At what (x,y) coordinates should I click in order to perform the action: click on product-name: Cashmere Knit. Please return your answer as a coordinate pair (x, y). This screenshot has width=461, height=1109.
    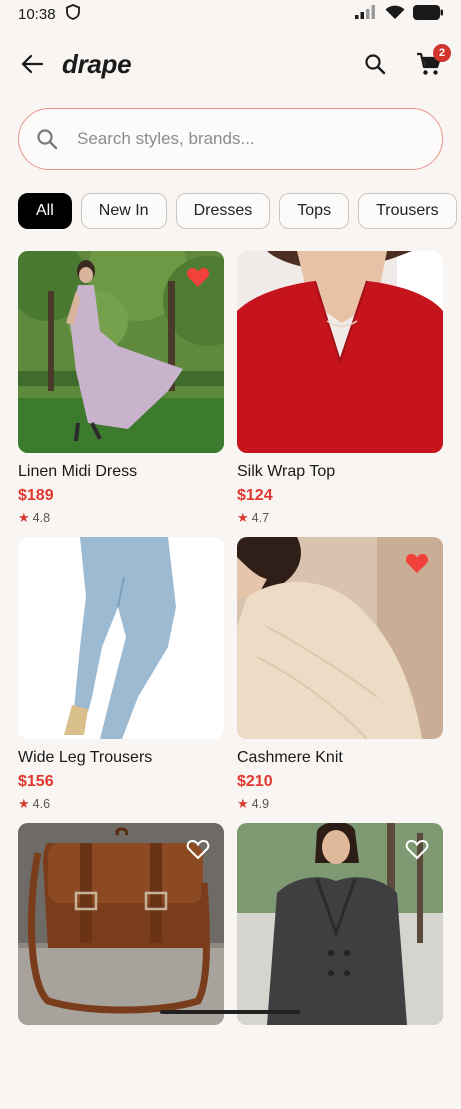
    Looking at the image, I should click on (340, 758).